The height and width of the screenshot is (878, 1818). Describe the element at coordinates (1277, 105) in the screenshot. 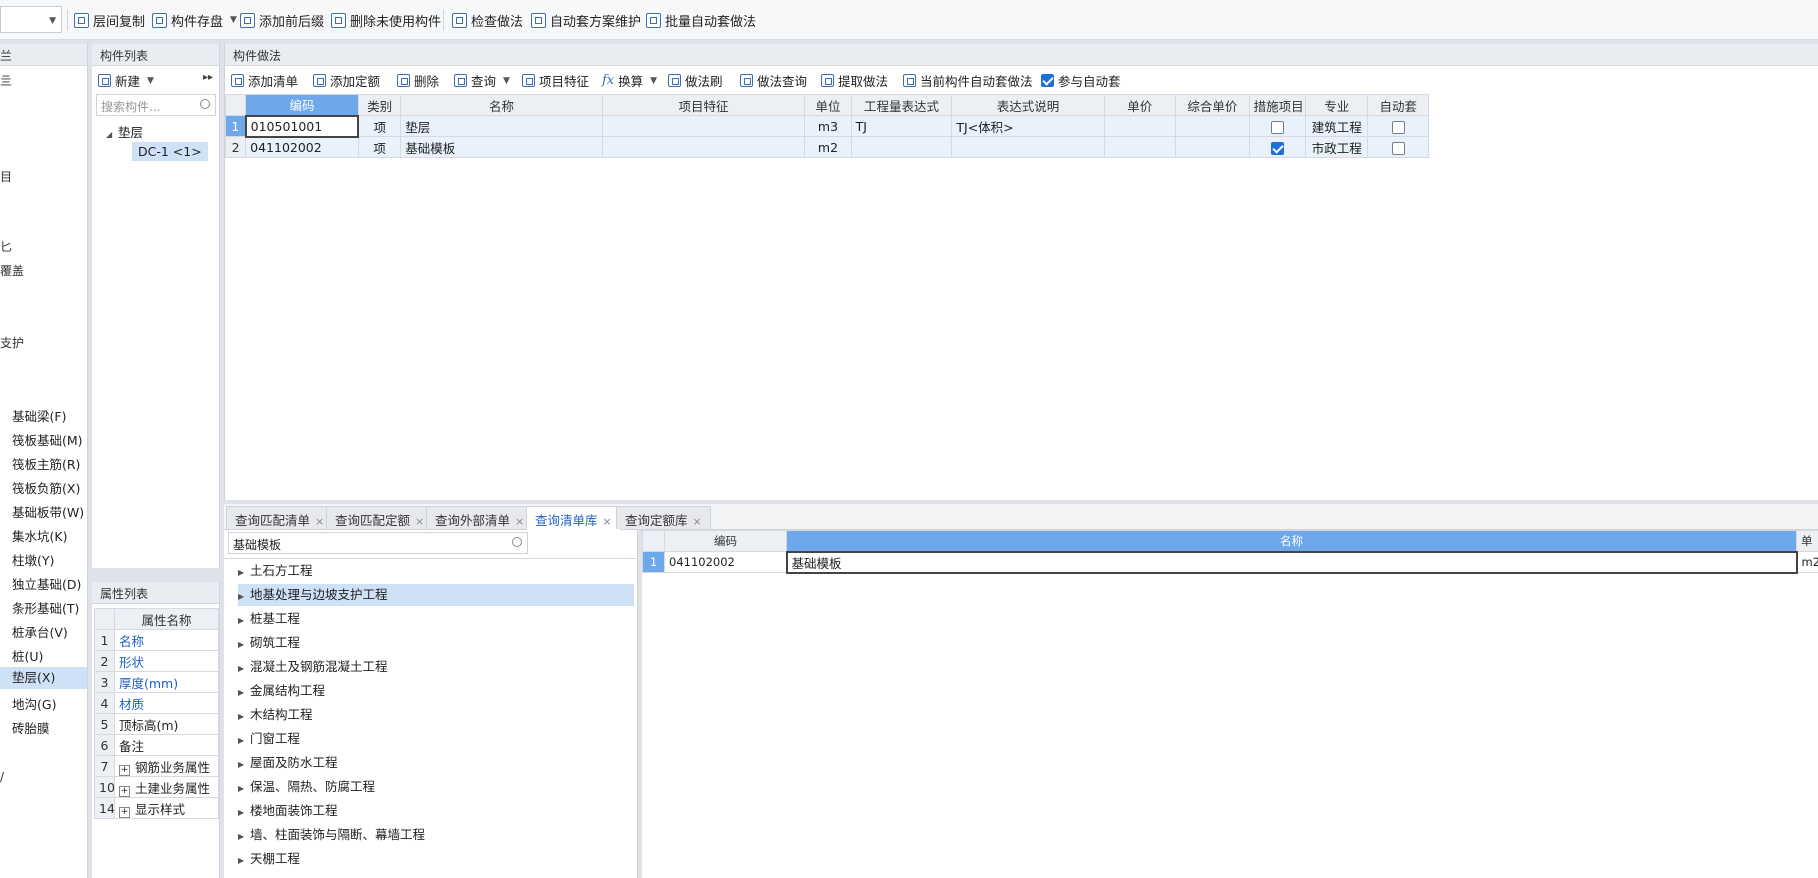

I see `header-measure: 措施项目` at that location.